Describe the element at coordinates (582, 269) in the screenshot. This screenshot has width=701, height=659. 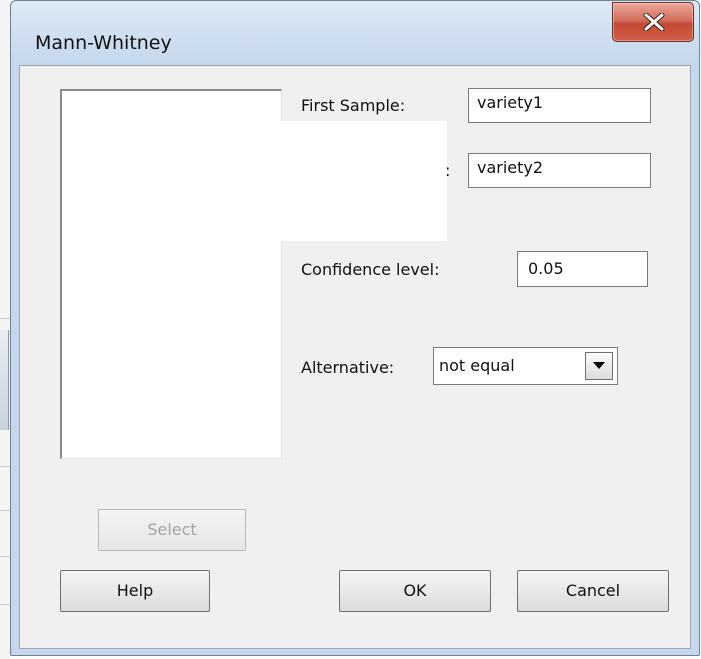
I see `confidence-level-input: 0.05` at that location.